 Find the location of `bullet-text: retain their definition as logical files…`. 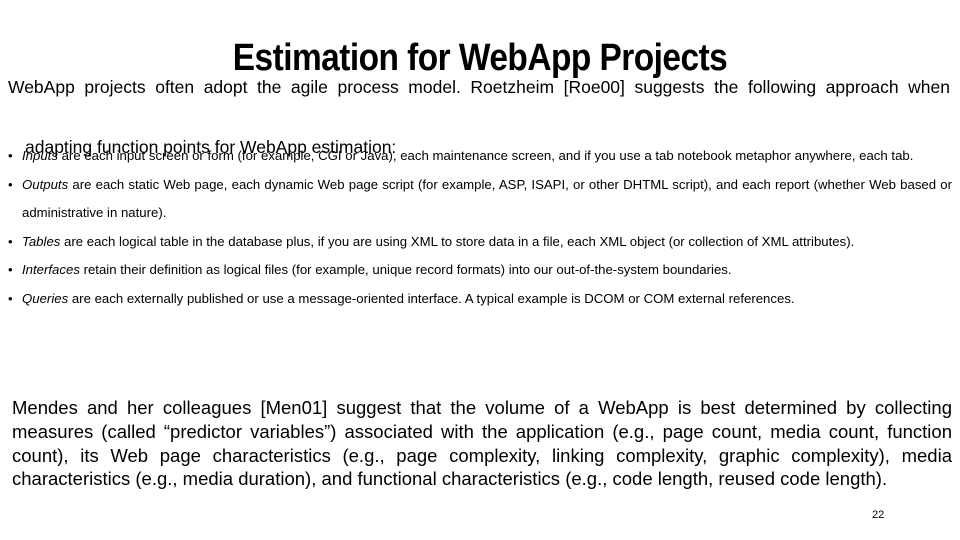

bullet-text: retain their definition as logical files… is located at coordinates (405, 269).